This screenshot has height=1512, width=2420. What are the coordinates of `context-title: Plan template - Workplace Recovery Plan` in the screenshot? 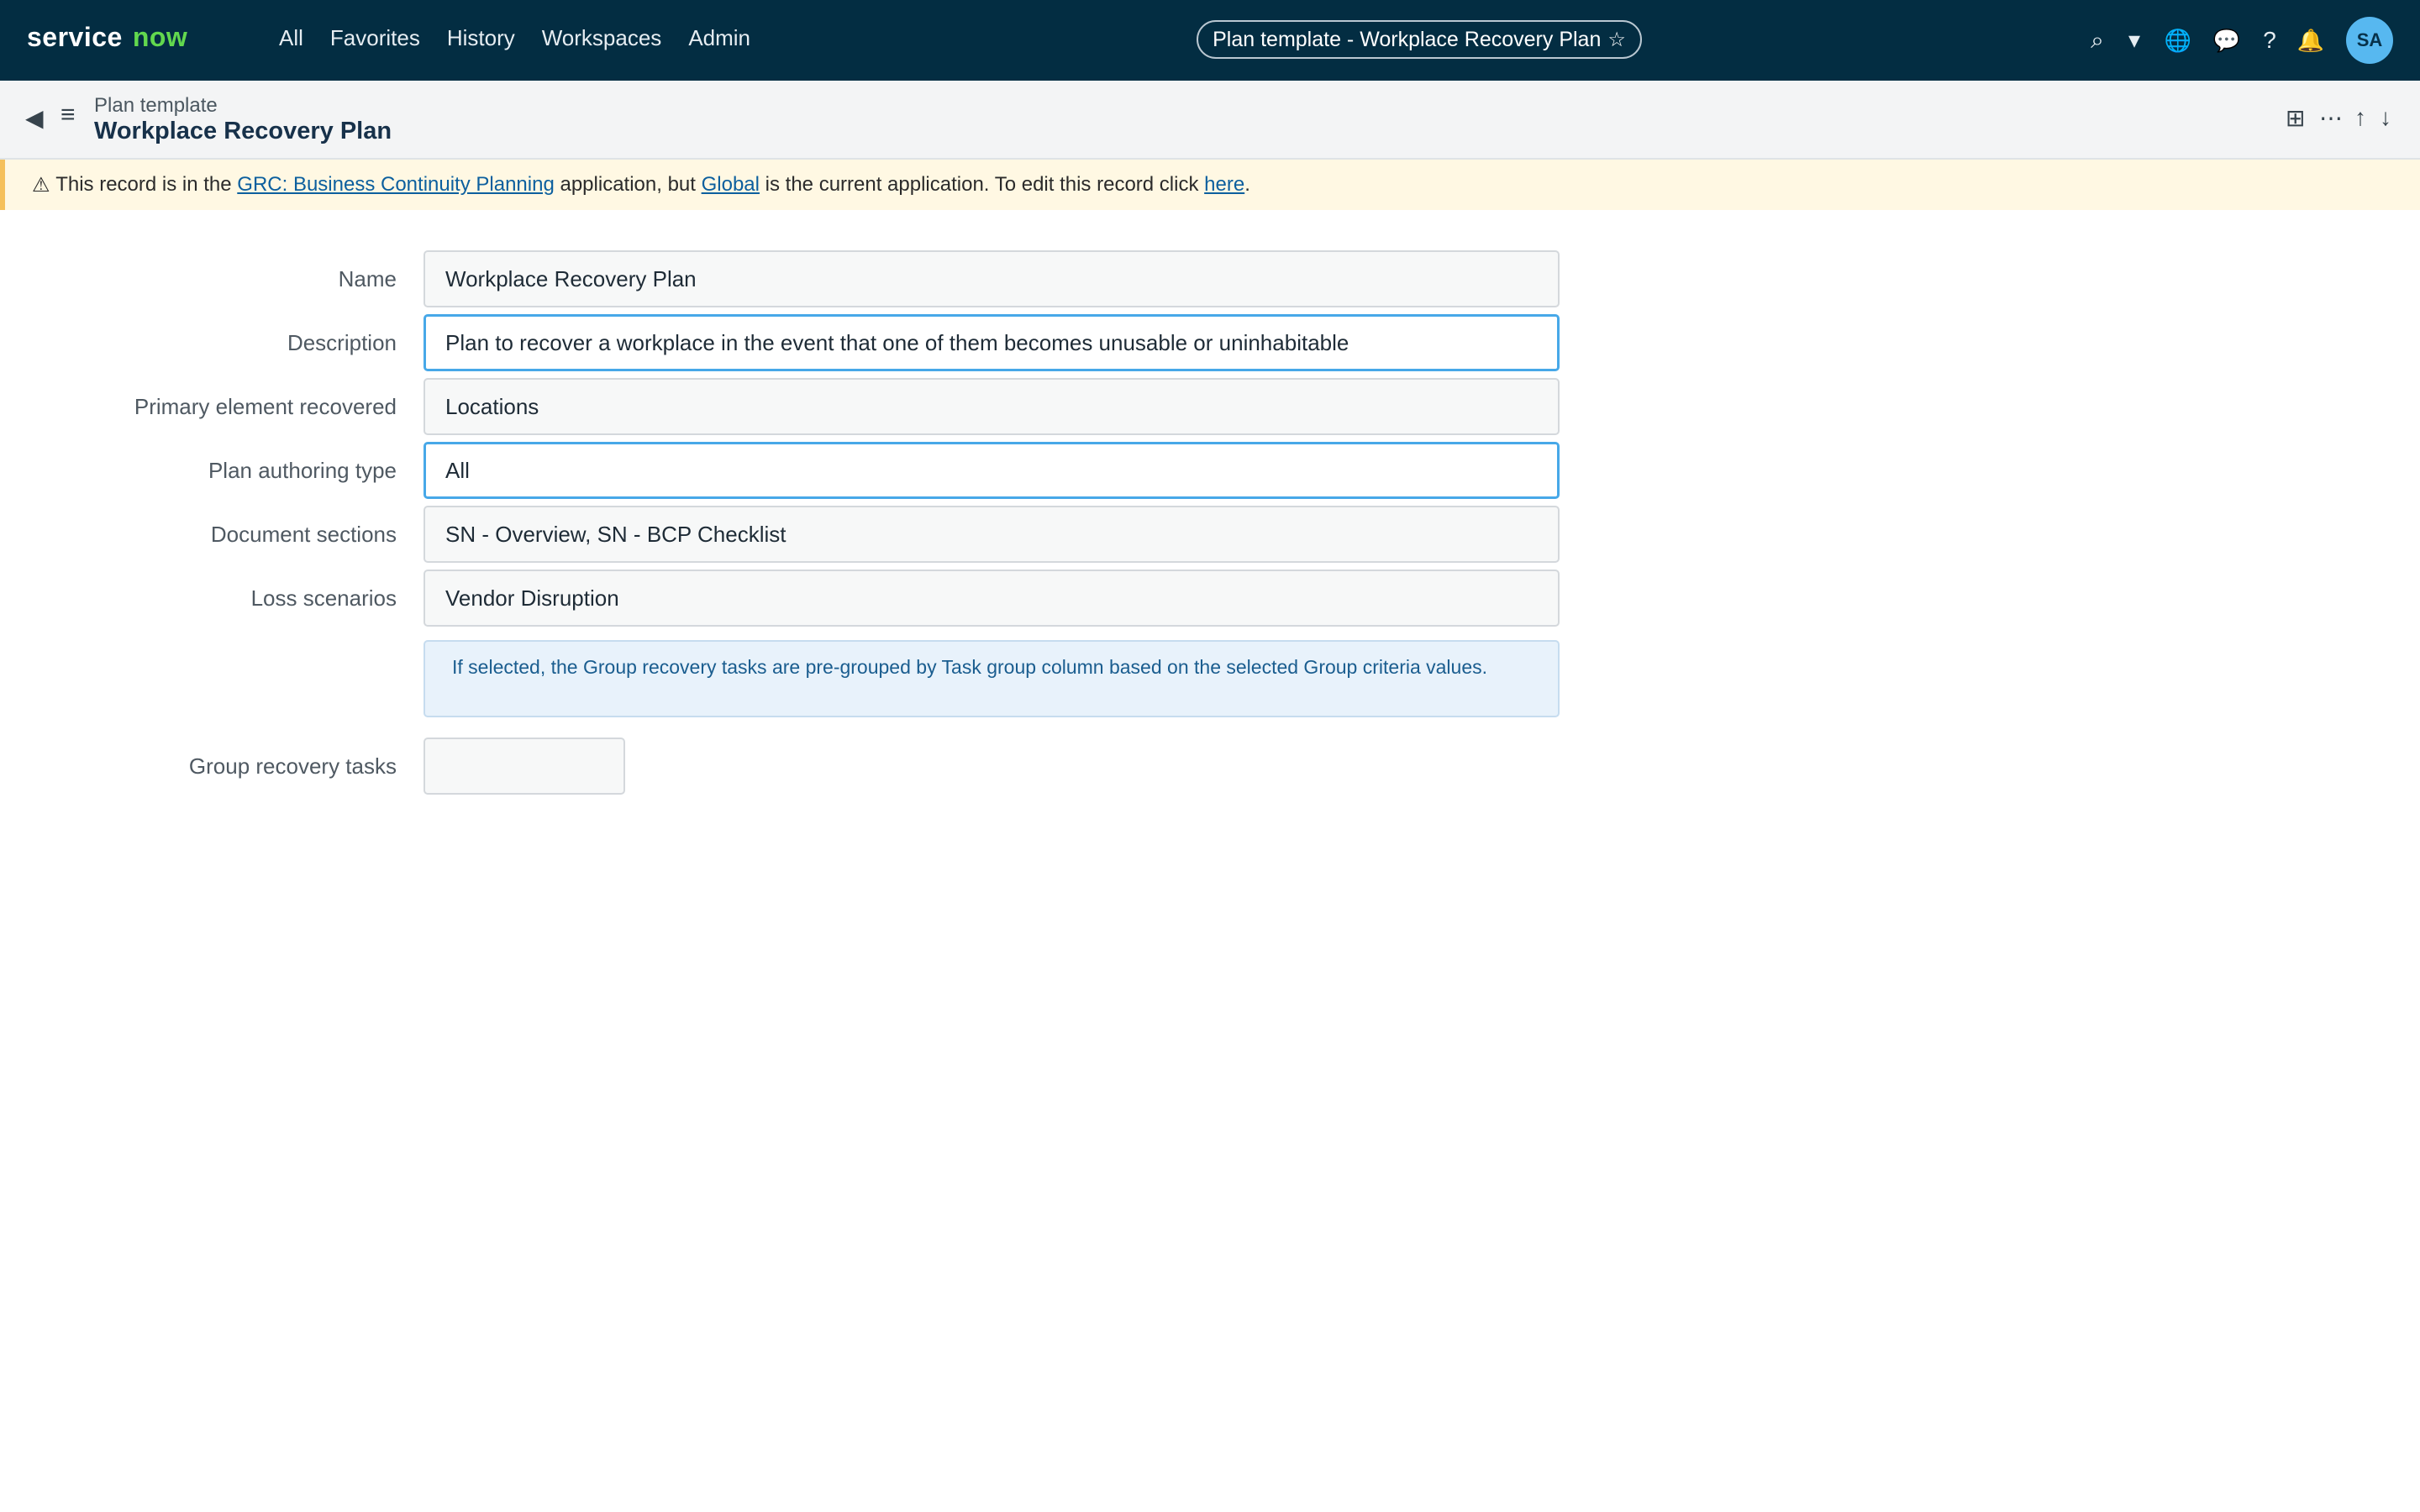 It's located at (1407, 39).